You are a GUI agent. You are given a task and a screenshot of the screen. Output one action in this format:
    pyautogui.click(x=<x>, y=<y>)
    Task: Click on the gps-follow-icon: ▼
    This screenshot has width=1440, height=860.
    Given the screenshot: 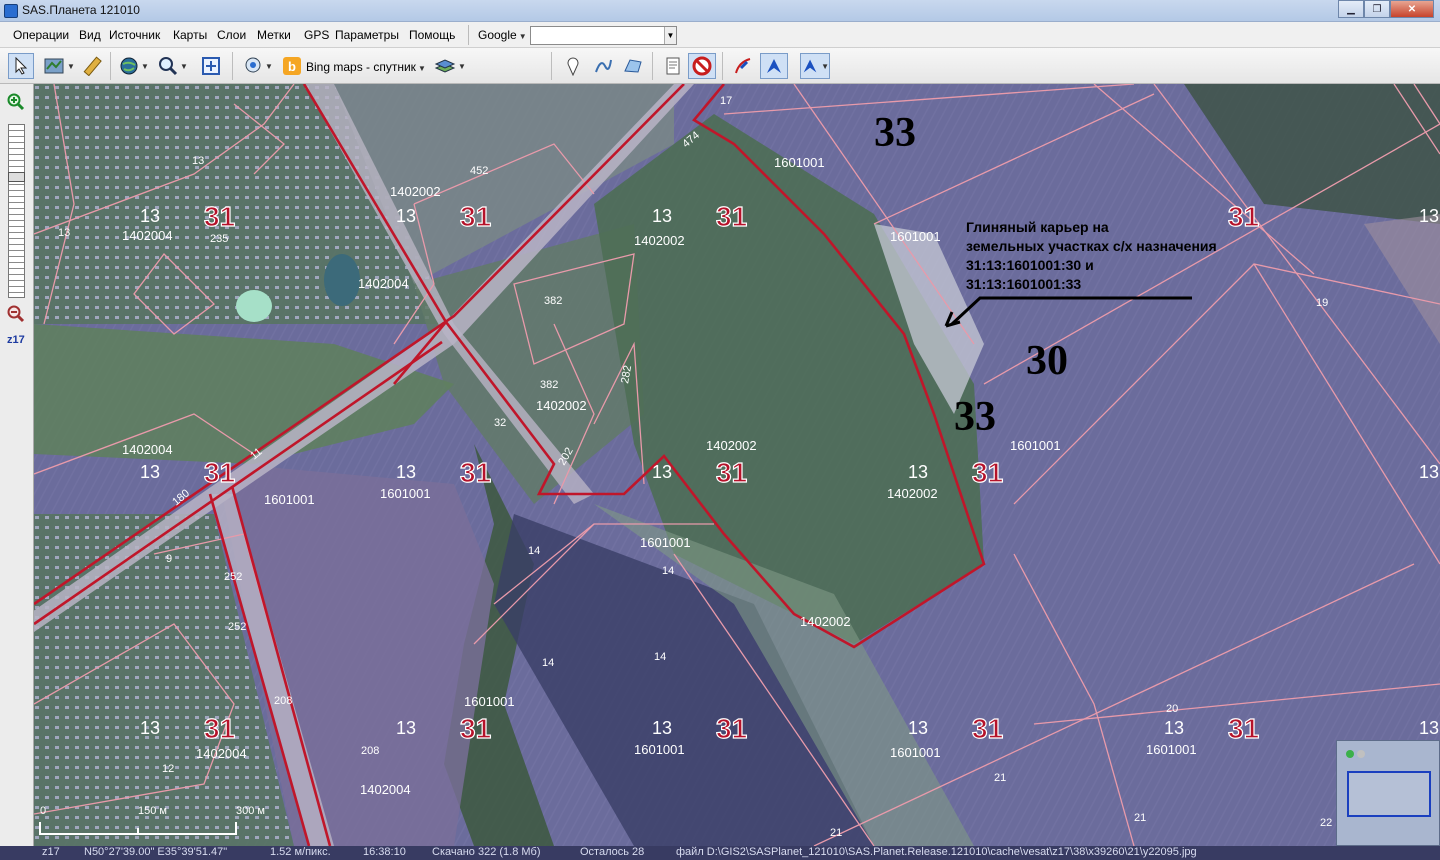 What is the action you would take?
    pyautogui.click(x=815, y=66)
    